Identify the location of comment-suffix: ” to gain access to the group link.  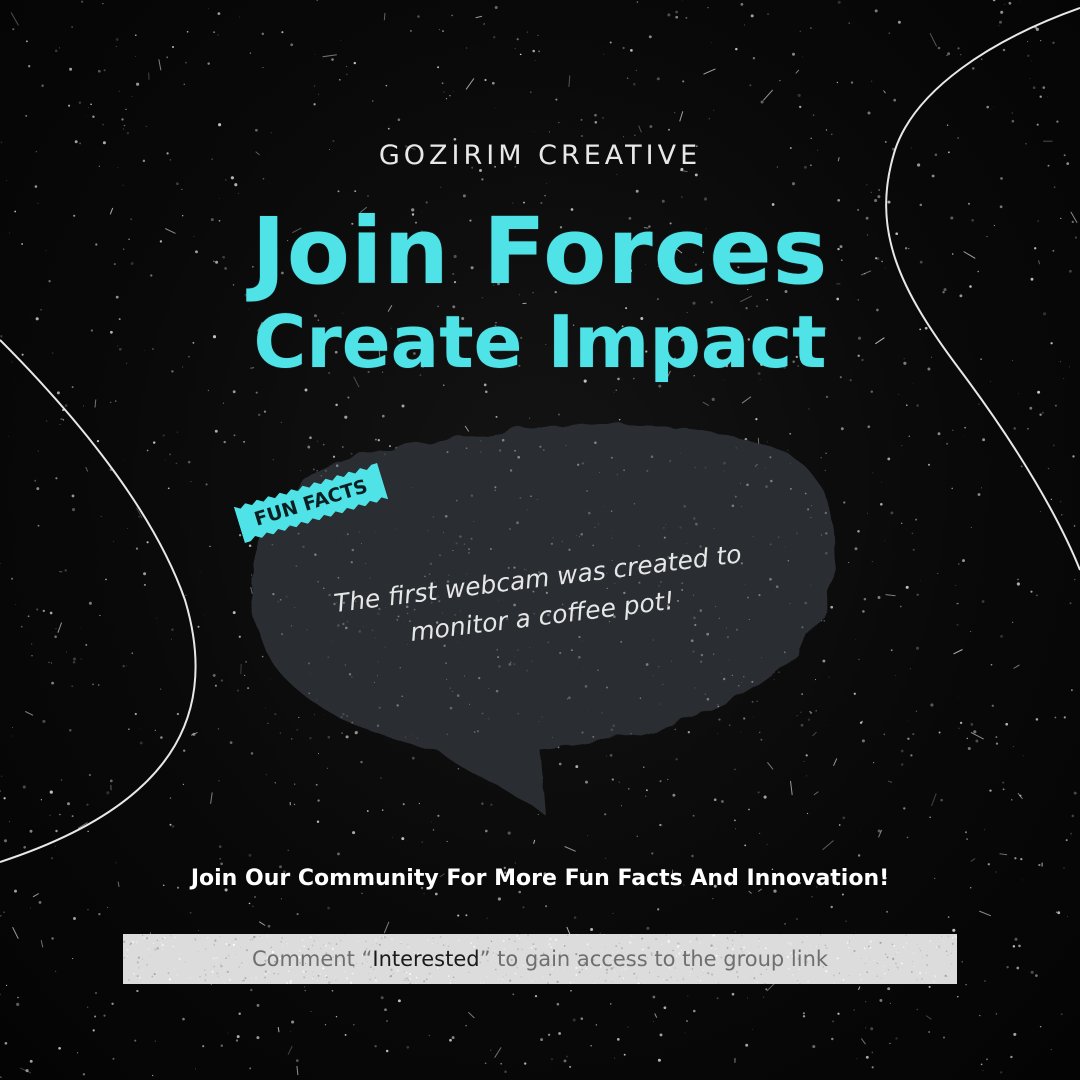
(654, 959).